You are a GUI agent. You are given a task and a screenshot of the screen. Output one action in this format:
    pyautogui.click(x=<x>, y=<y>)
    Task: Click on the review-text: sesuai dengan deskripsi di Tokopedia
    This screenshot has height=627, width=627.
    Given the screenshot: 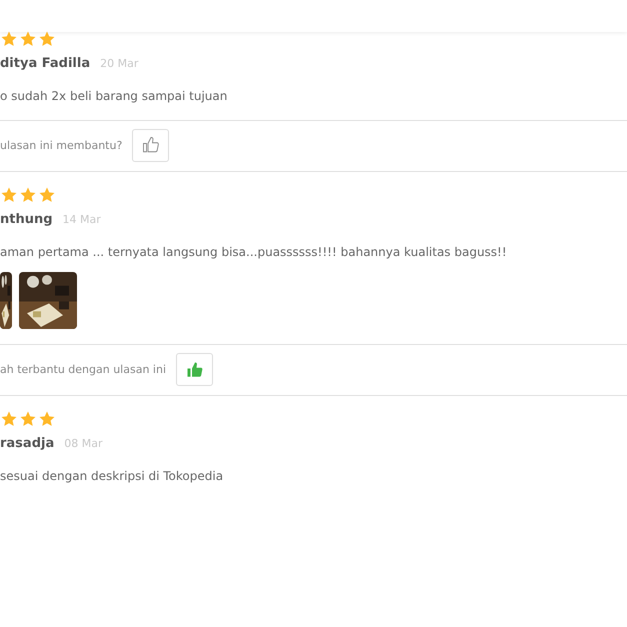 What is the action you would take?
    pyautogui.click(x=112, y=477)
    